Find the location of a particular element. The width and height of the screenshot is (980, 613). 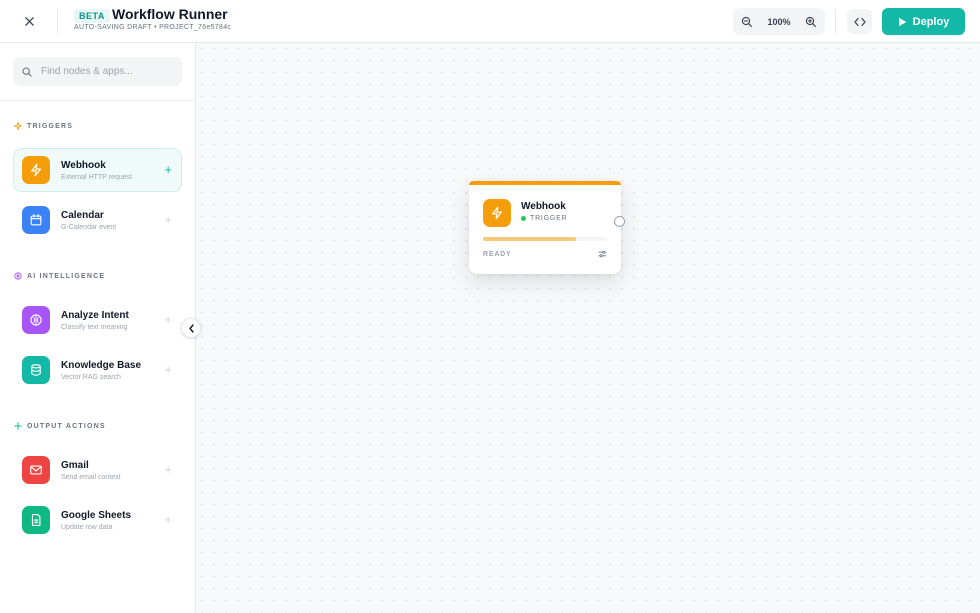

node-description: G-Calendar event is located at coordinates (89, 227).